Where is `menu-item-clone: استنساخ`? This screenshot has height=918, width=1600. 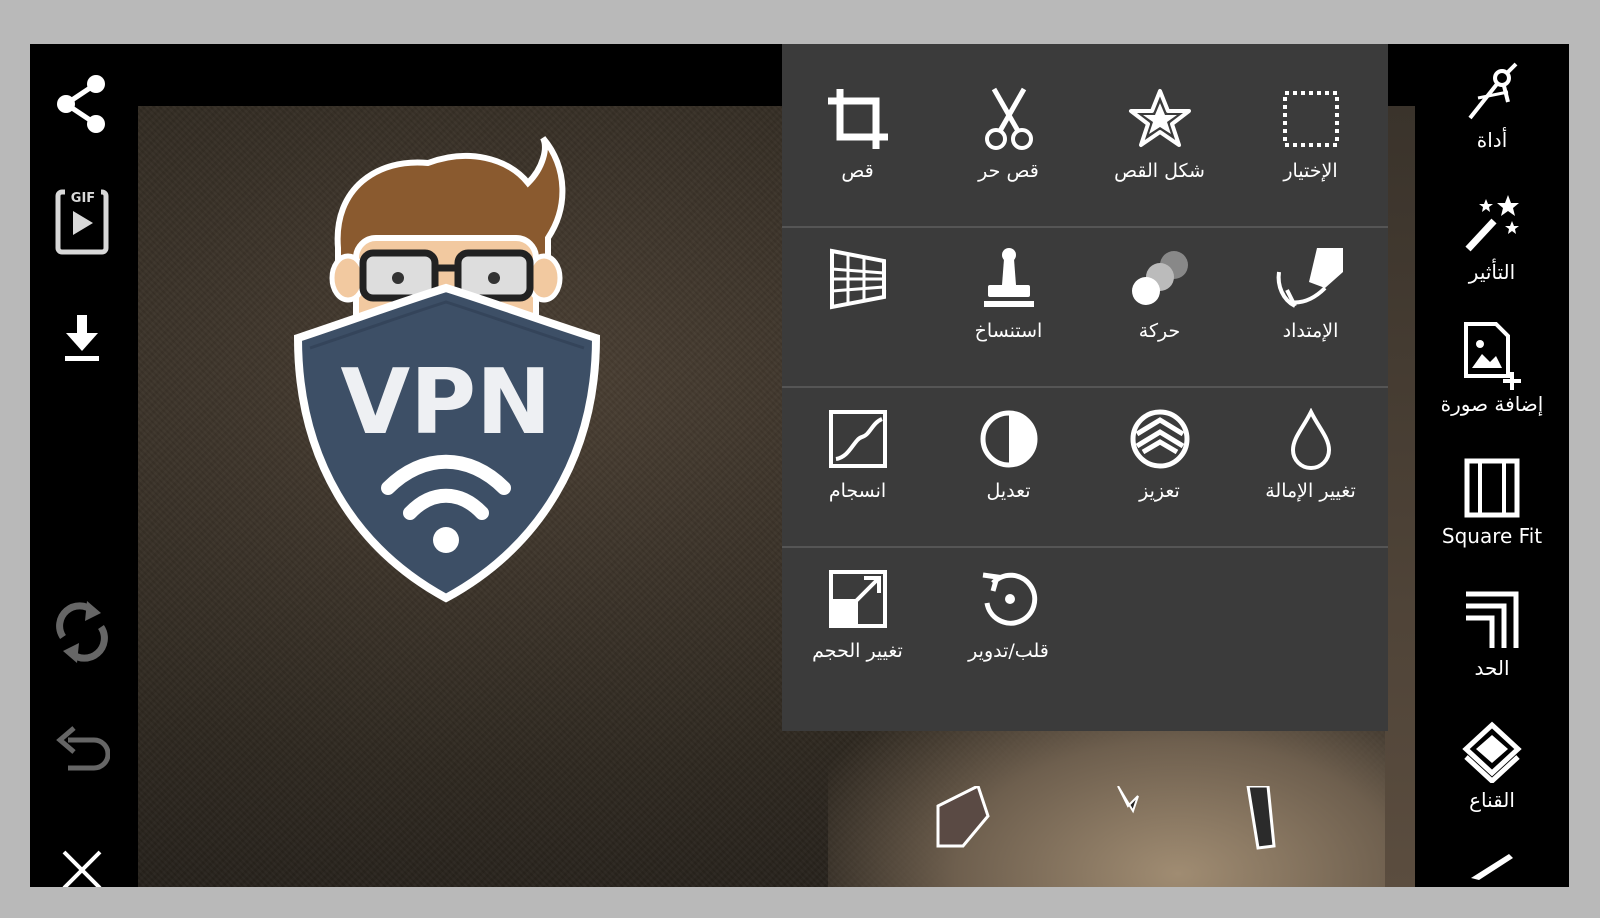 menu-item-clone: استنساخ is located at coordinates (1008, 293).